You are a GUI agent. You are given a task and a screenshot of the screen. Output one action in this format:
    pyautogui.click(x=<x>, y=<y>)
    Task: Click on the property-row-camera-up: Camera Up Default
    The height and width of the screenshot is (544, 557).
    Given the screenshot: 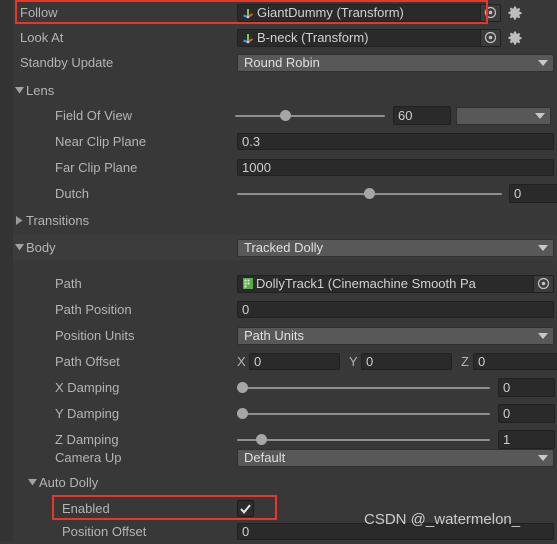 What is the action you would take?
    pyautogui.click(x=285, y=457)
    